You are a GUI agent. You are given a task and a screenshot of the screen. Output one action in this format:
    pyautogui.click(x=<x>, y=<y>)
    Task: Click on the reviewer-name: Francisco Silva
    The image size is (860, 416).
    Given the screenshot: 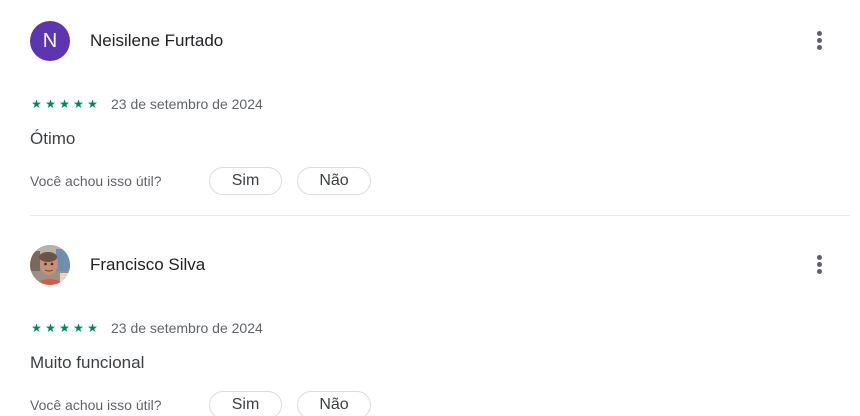 What is the action you would take?
    pyautogui.click(x=148, y=264)
    